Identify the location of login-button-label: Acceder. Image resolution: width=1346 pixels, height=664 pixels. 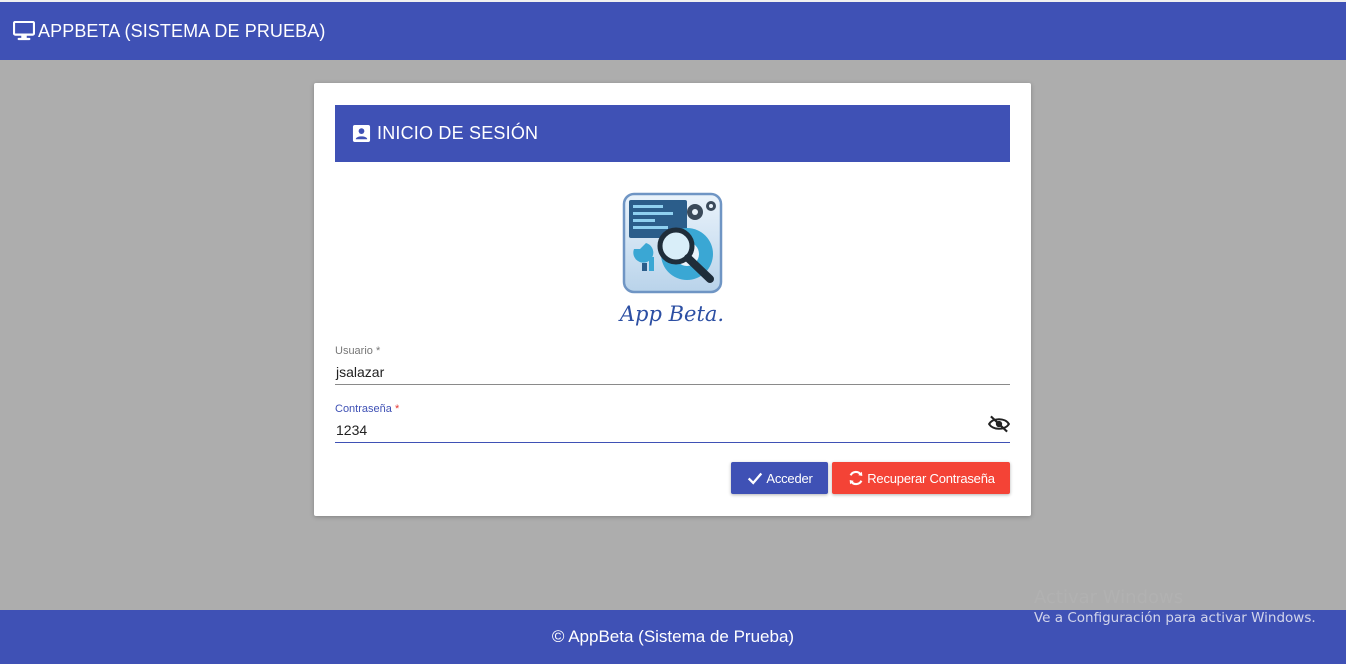
(789, 478).